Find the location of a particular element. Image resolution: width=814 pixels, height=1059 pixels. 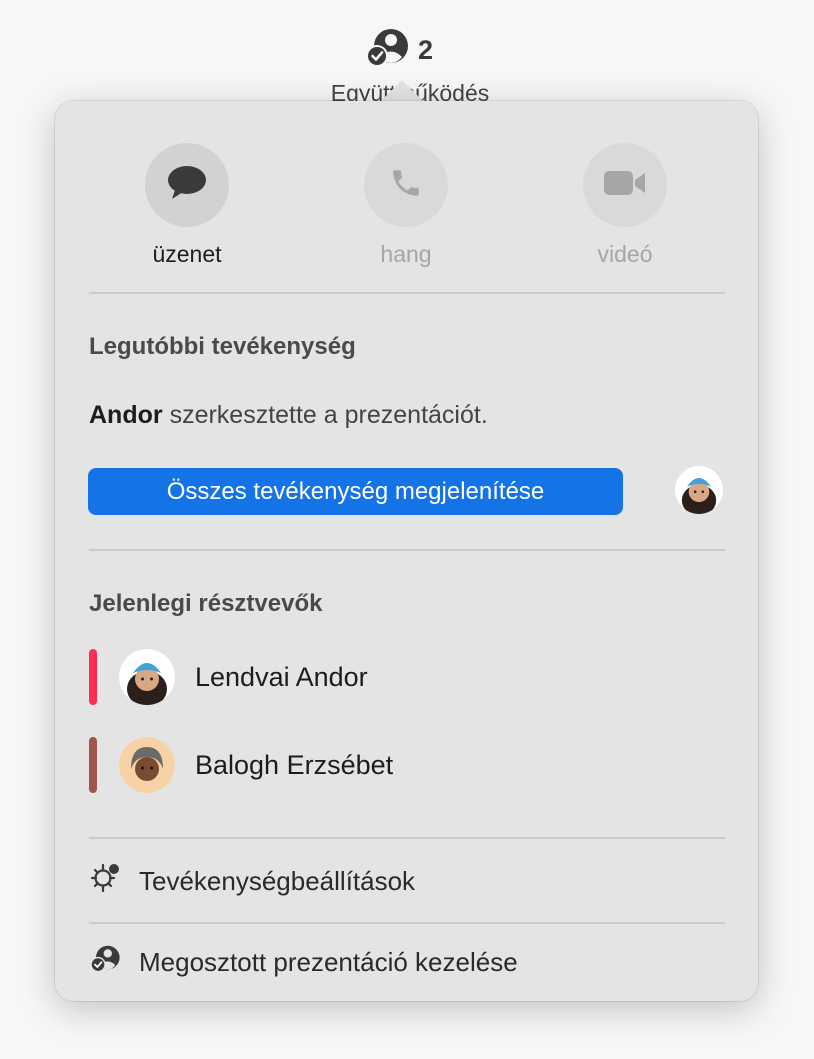

activity-description: szerkesztette a prezentációt. is located at coordinates (328, 415).